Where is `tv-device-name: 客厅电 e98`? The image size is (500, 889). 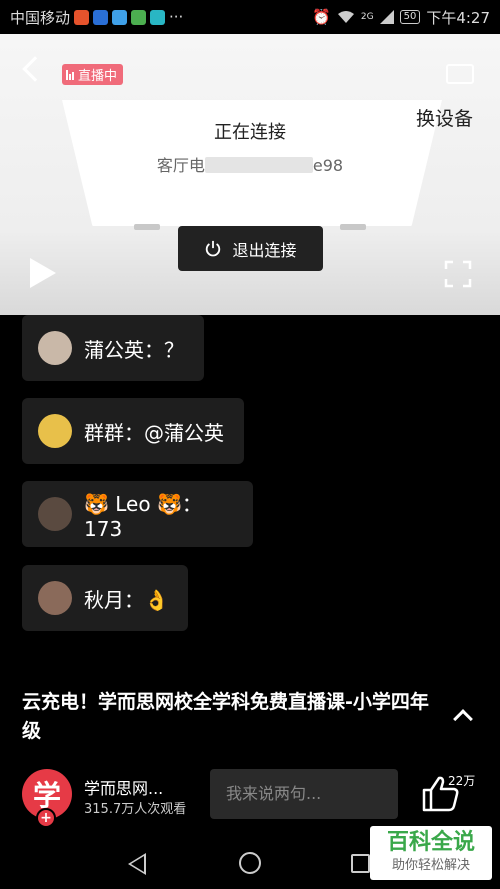 tv-device-name: 客厅电 e98 is located at coordinates (250, 164).